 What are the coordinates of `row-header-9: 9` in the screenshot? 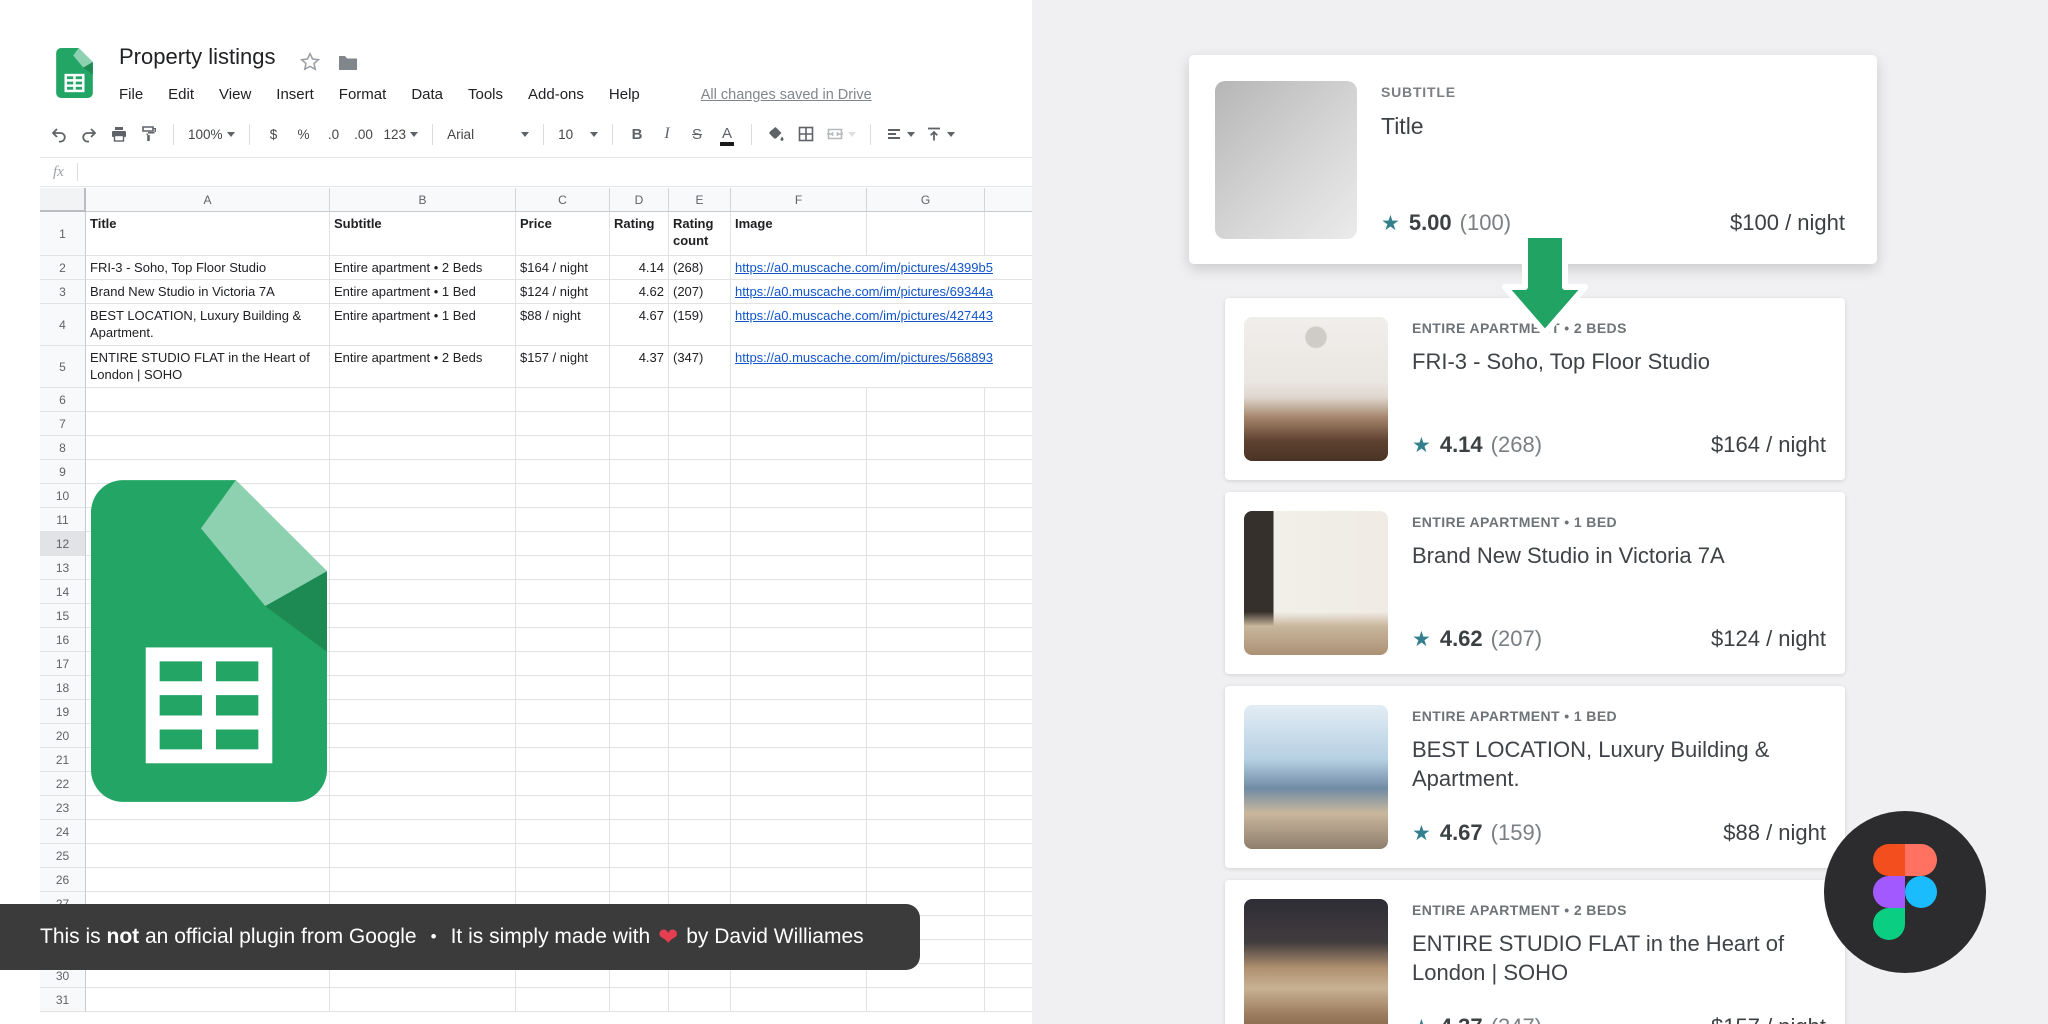 It's located at (63, 472).